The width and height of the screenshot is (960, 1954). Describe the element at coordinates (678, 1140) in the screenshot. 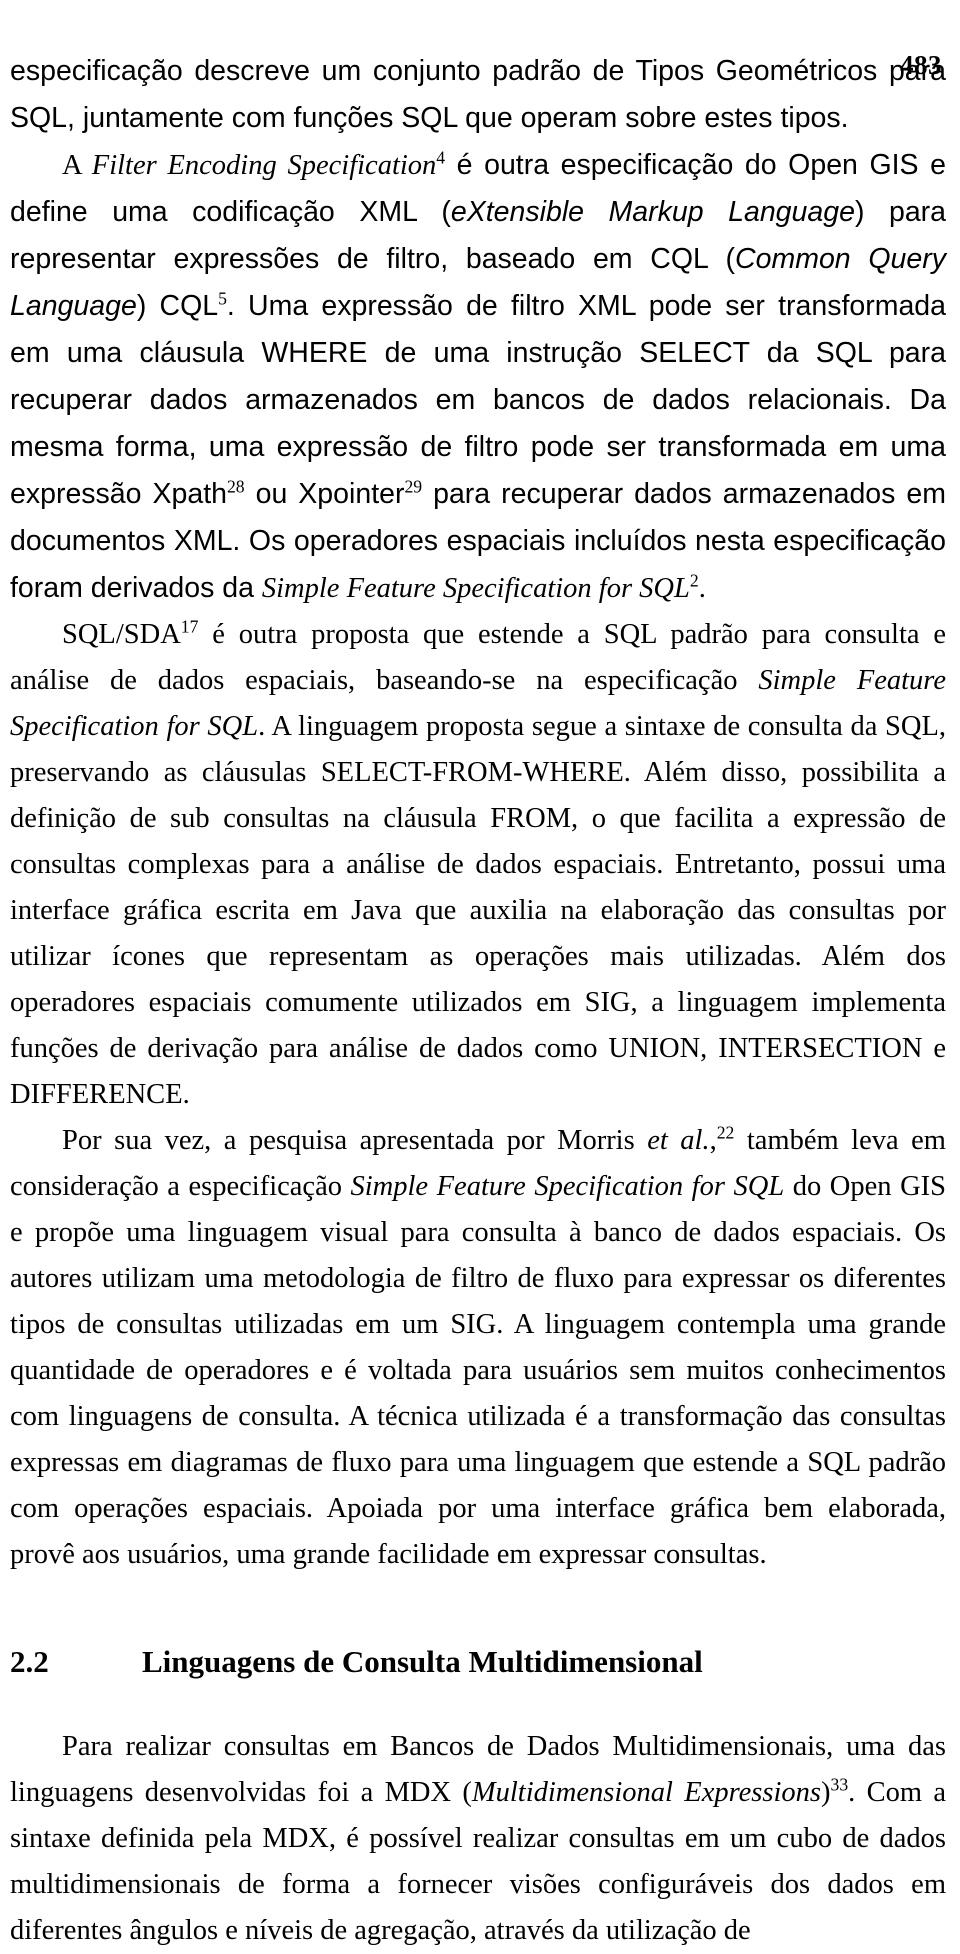

I see `p4-run-1: et al.` at that location.